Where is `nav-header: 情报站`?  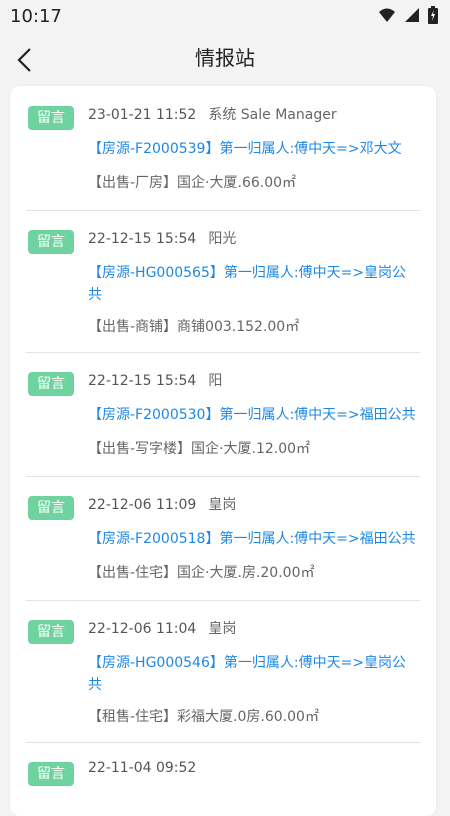 nav-header: 情报站 is located at coordinates (225, 59).